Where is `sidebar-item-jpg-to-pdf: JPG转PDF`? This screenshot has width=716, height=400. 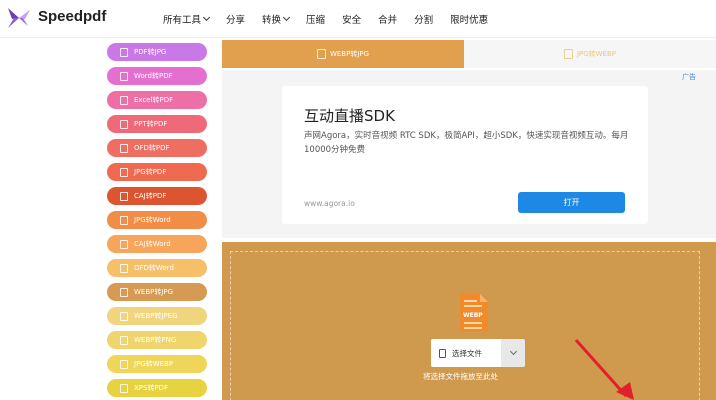
sidebar-item-jpg-to-pdf: JPG转PDF is located at coordinates (157, 172).